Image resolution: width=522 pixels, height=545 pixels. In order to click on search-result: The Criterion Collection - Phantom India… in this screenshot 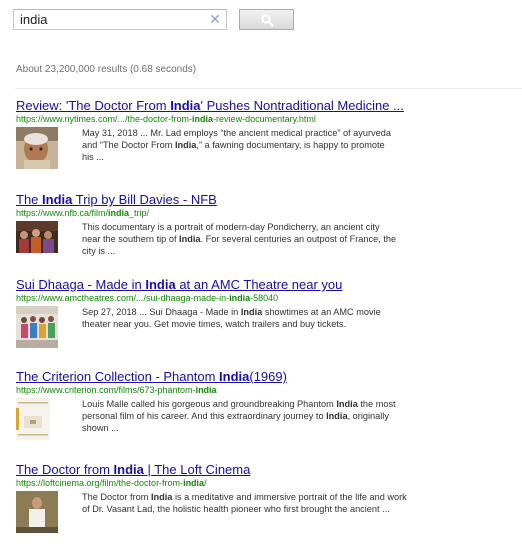, I will do `click(266, 404)`.